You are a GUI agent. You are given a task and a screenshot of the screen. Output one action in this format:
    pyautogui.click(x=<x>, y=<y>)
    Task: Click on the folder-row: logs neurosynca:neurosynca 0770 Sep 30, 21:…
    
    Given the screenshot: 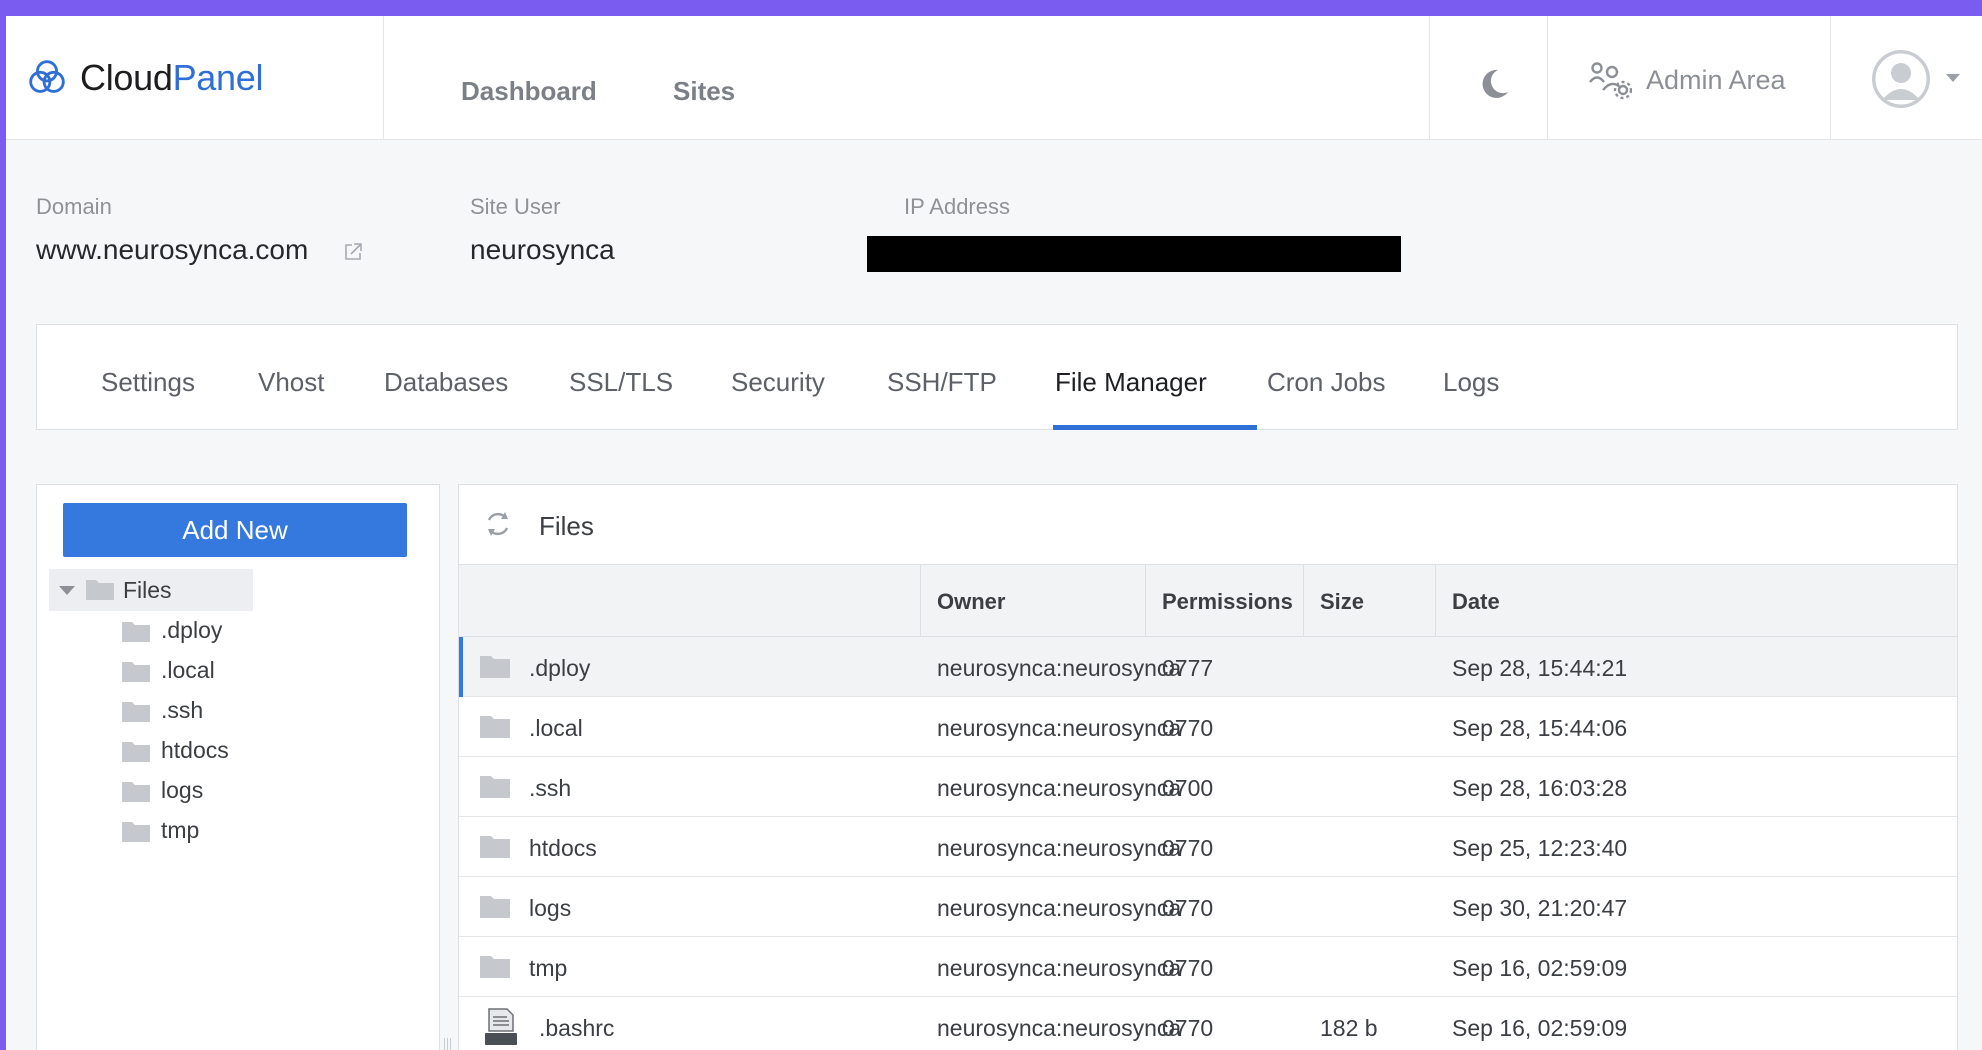 What is the action you would take?
    pyautogui.click(x=1208, y=907)
    